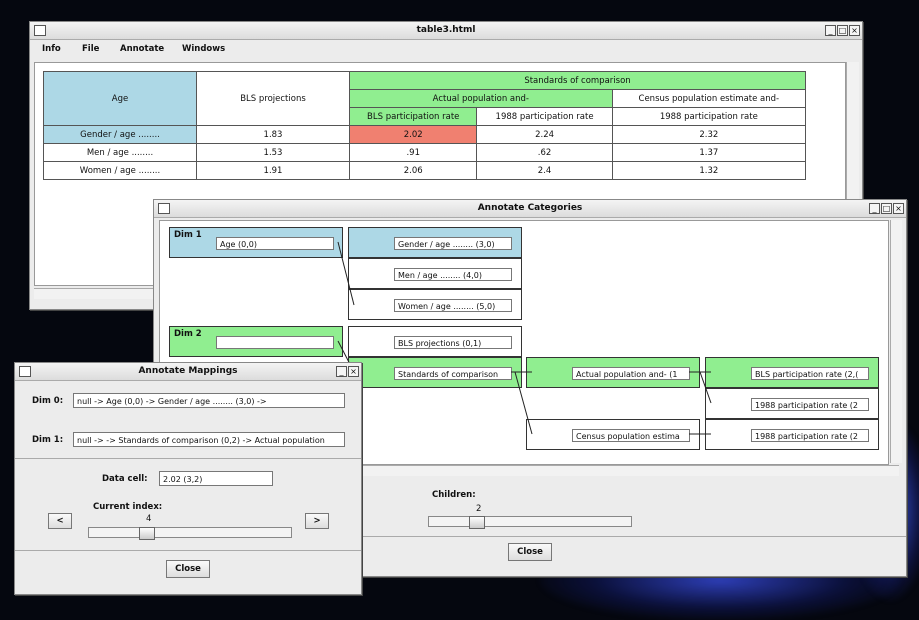 This screenshot has width=919, height=620. Describe the element at coordinates (273, 152) in the screenshot. I see `table-cell: 1.53` at that location.